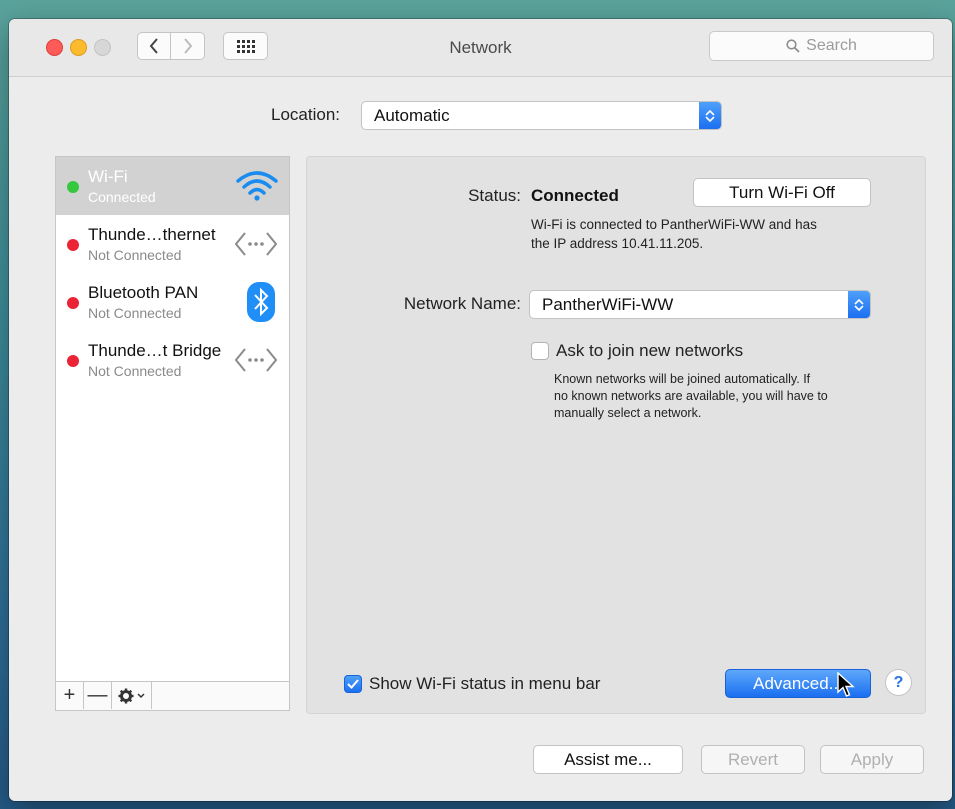 This screenshot has width=955, height=809. I want to click on service-name: Thunde…t Bridge, so click(155, 350).